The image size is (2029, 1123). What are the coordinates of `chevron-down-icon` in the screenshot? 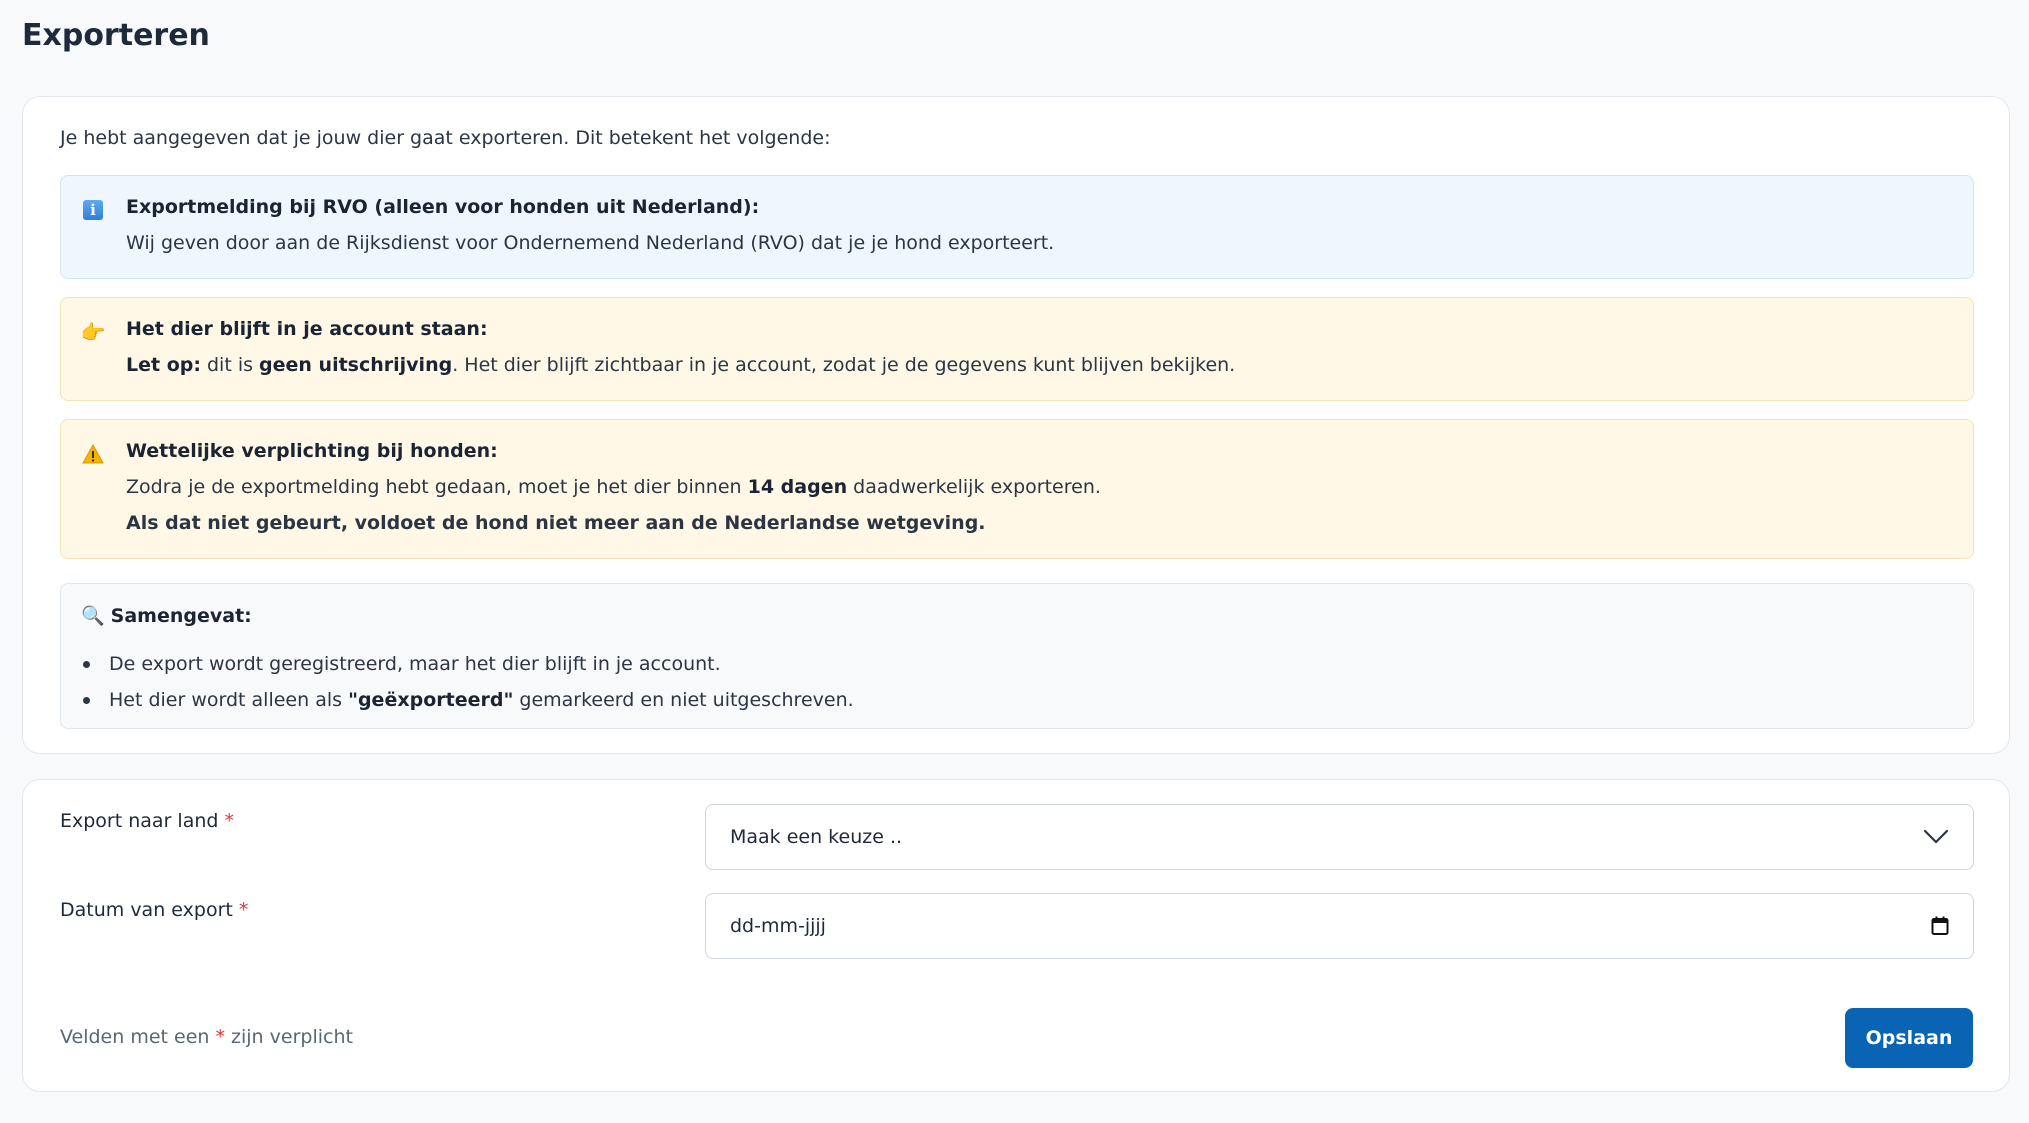 It's located at (1936, 837).